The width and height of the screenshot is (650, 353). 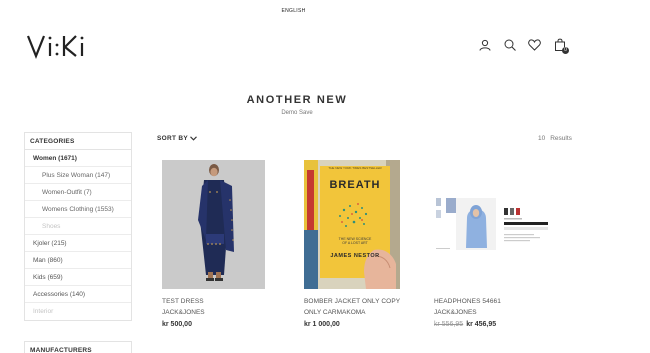 I want to click on cart-icon: 0, so click(x=561, y=46).